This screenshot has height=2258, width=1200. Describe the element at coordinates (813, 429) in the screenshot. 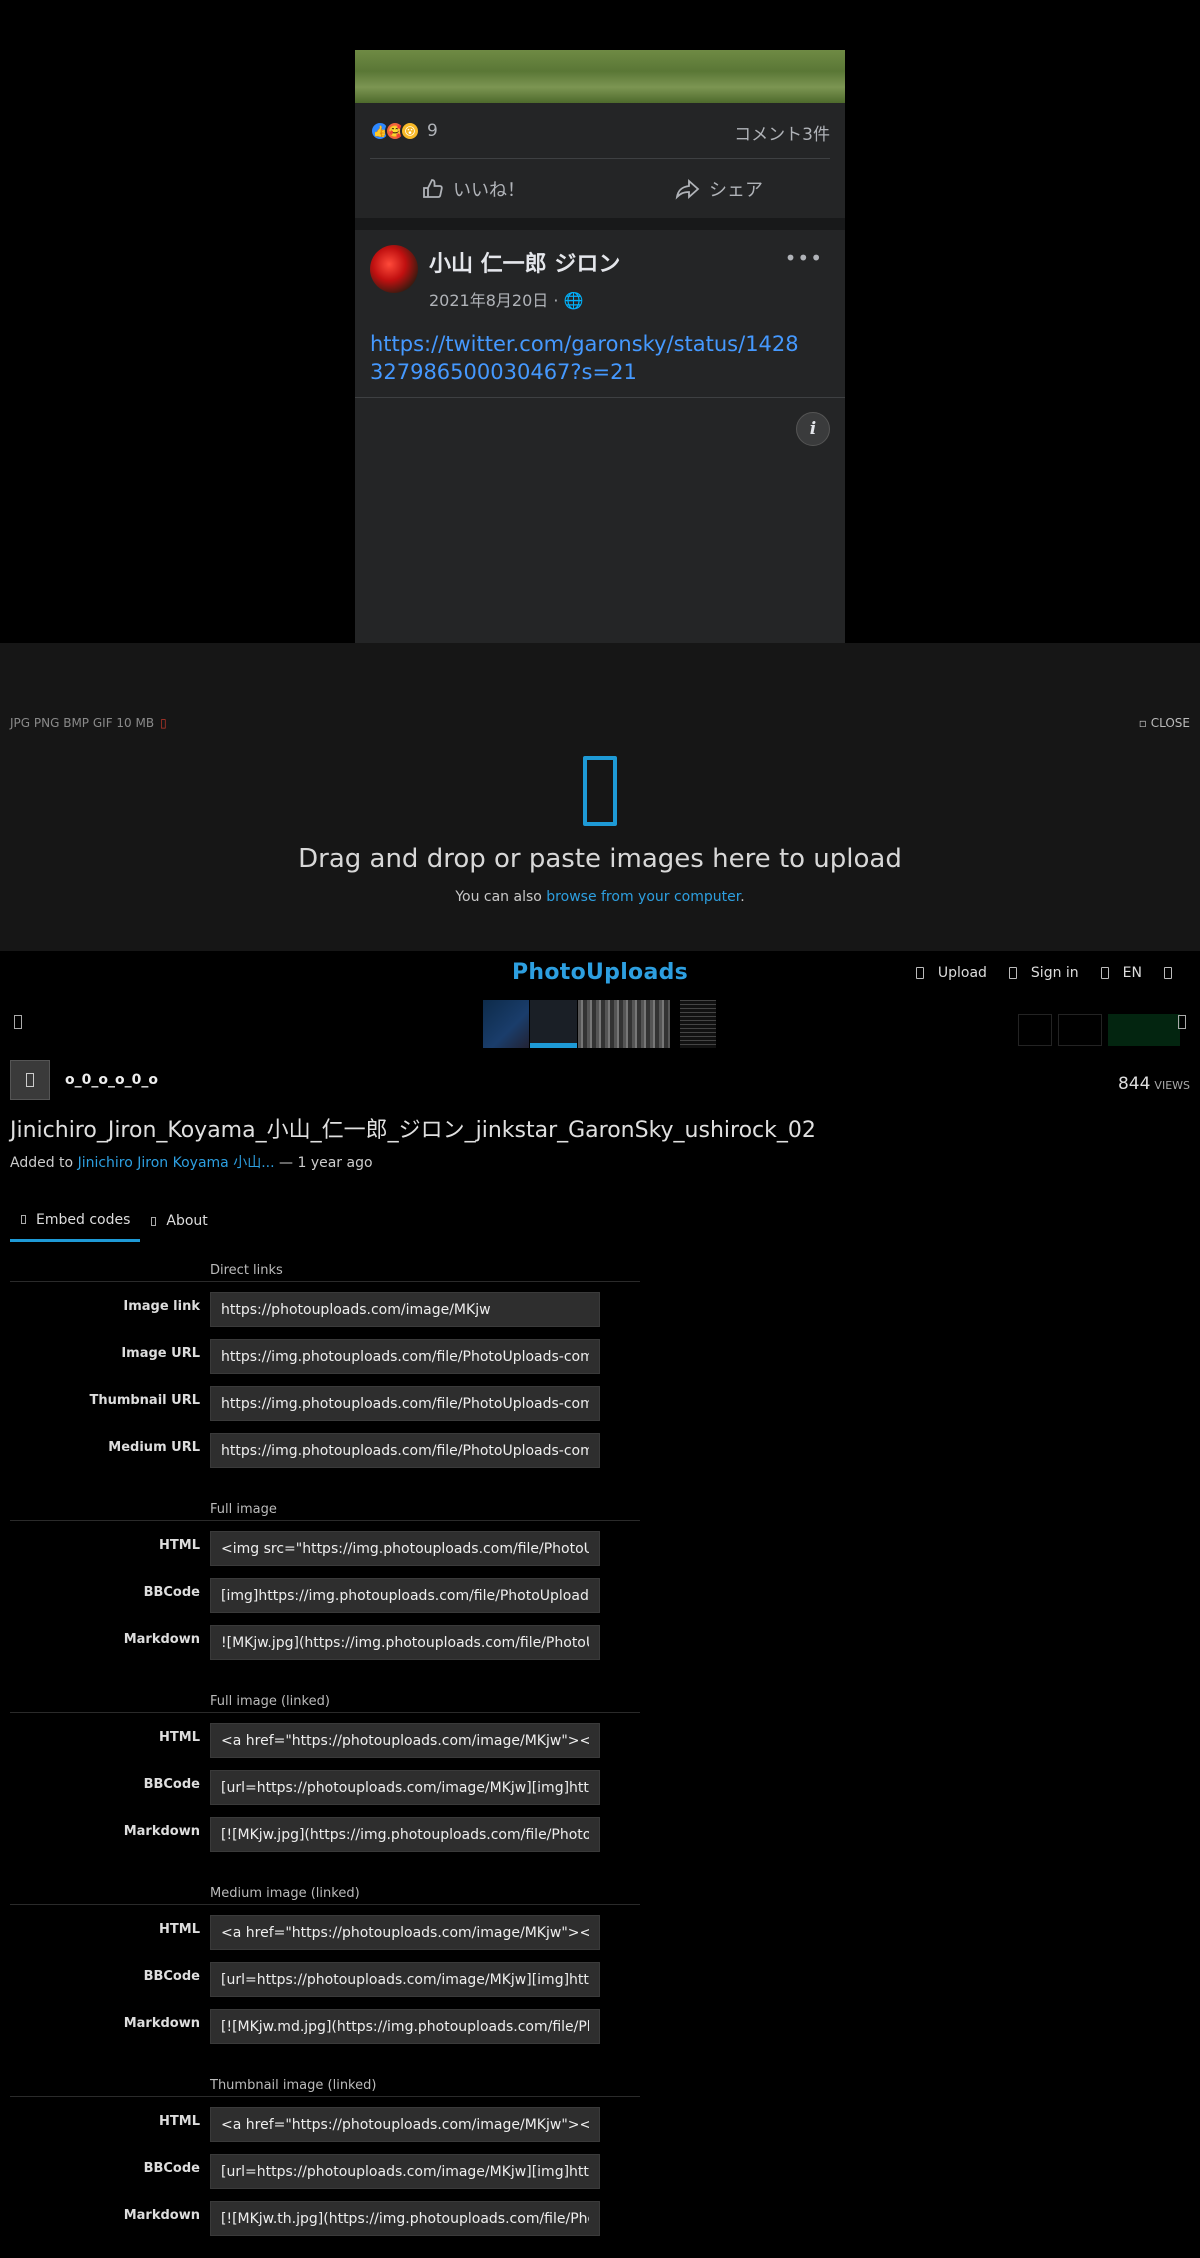

I see `info-icon: i` at that location.